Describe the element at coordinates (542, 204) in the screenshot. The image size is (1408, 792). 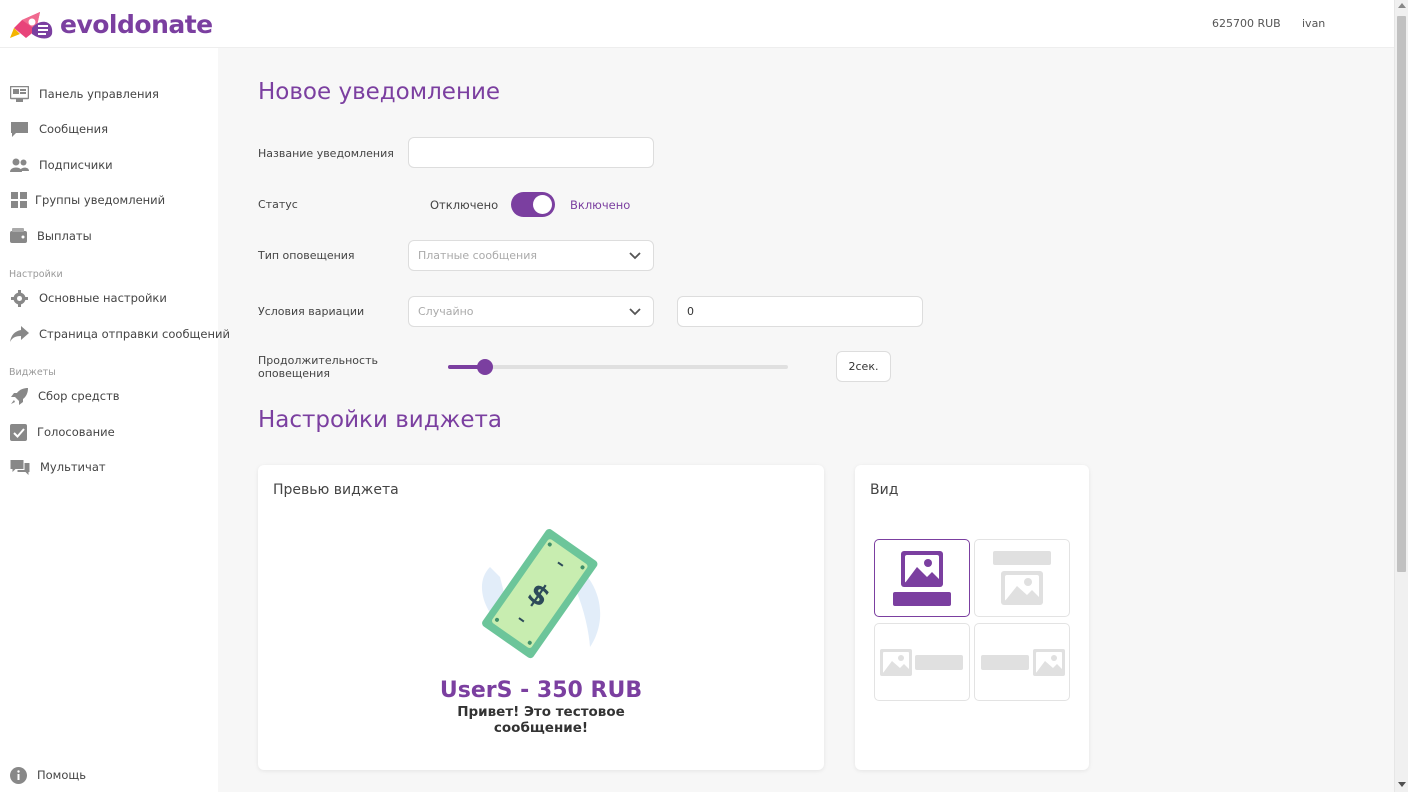
I see `toggle-knob` at that location.